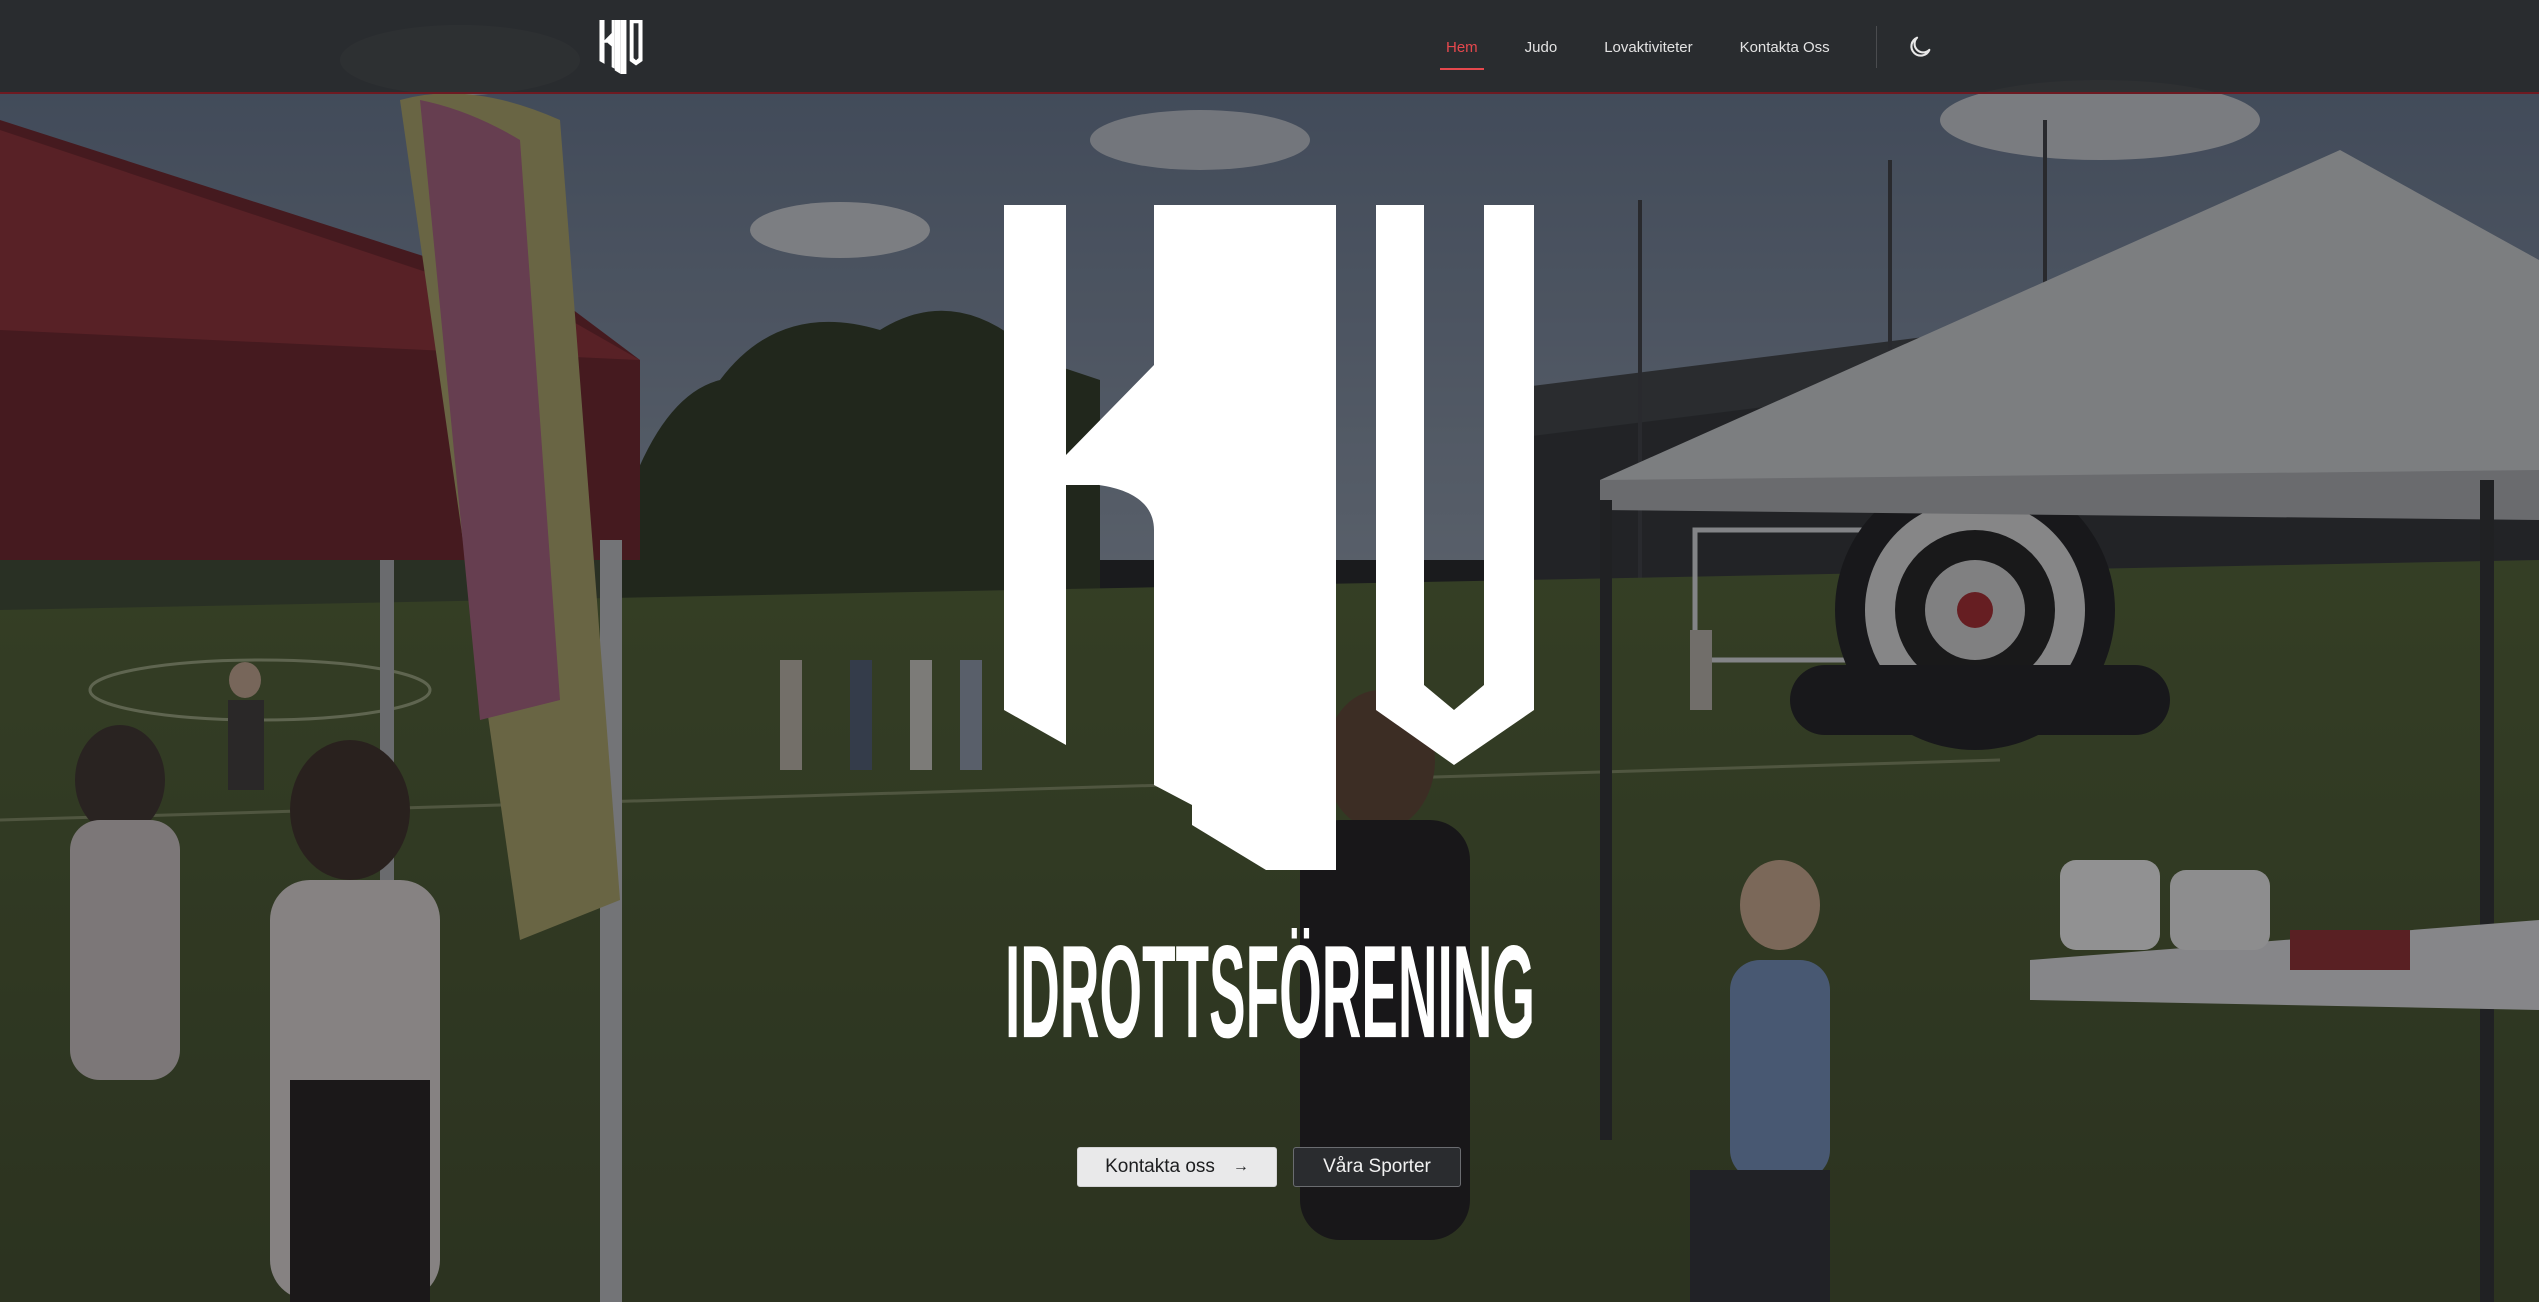  I want to click on top-navigation-bar: Hem Judo Lovaktiviteter Kontakta Oss, so click(1269, 47).